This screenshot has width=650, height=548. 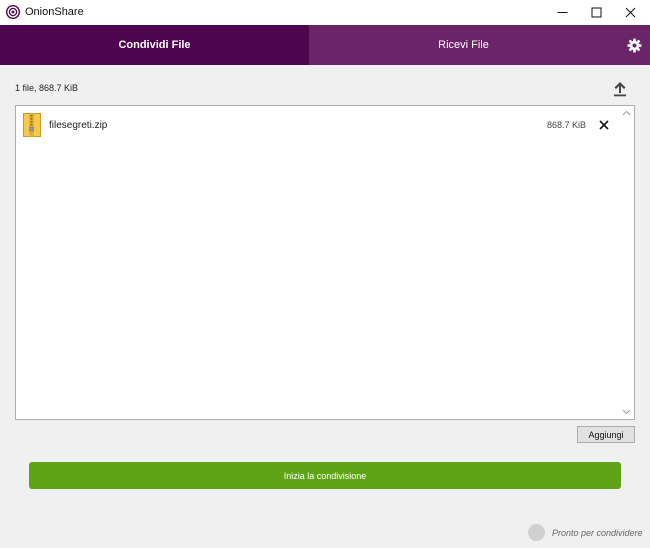 I want to click on status-indicator, so click(x=536, y=532).